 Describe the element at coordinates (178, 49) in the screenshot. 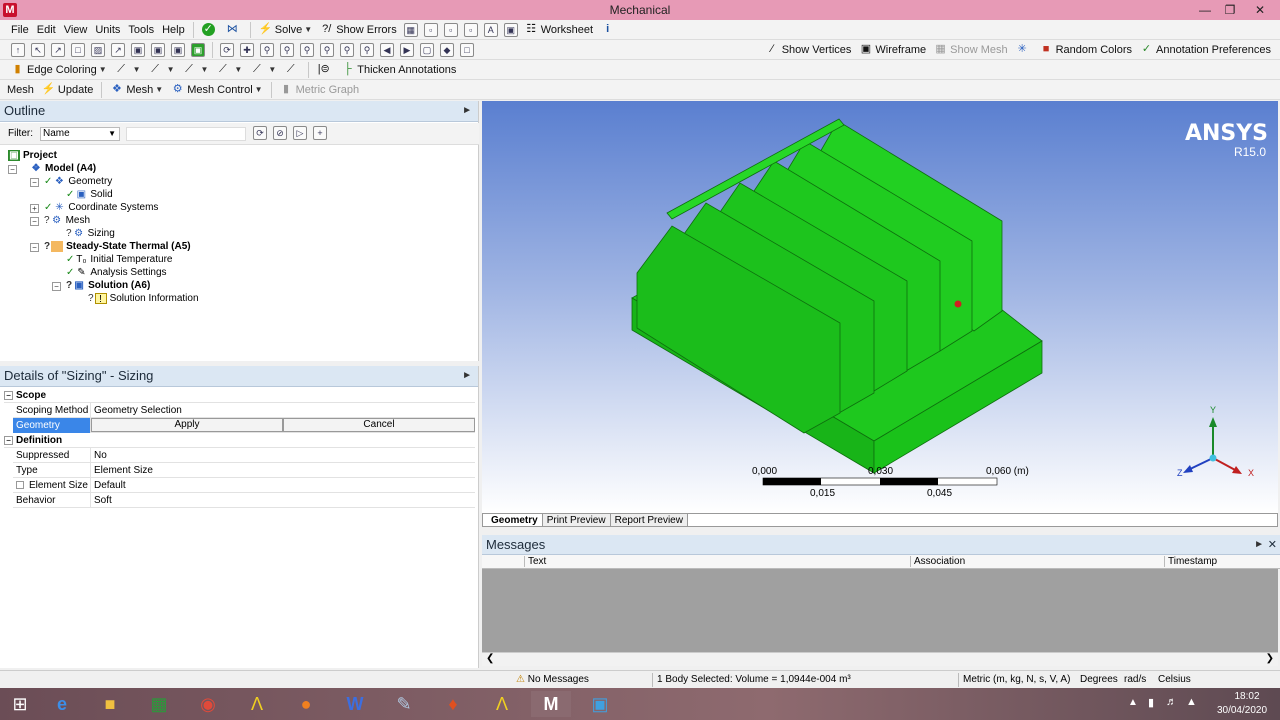

I see `box-select-icon: ▣` at that location.